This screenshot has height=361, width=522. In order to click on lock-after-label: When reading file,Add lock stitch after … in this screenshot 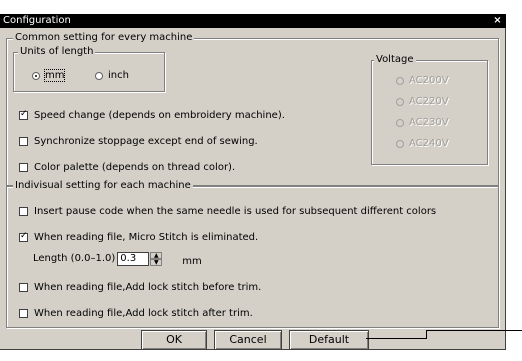, I will do `click(143, 313)`.